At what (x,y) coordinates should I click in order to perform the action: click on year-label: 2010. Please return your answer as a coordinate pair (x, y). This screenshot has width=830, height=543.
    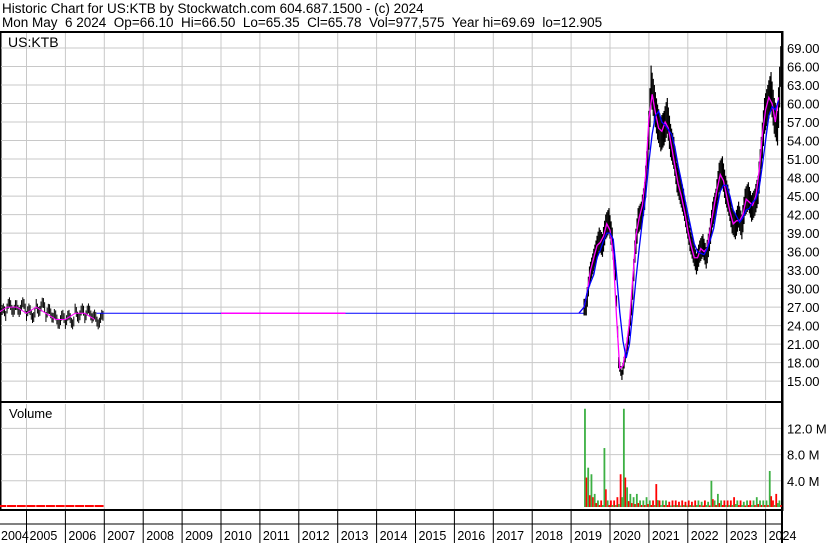
    Looking at the image, I should click on (238, 536).